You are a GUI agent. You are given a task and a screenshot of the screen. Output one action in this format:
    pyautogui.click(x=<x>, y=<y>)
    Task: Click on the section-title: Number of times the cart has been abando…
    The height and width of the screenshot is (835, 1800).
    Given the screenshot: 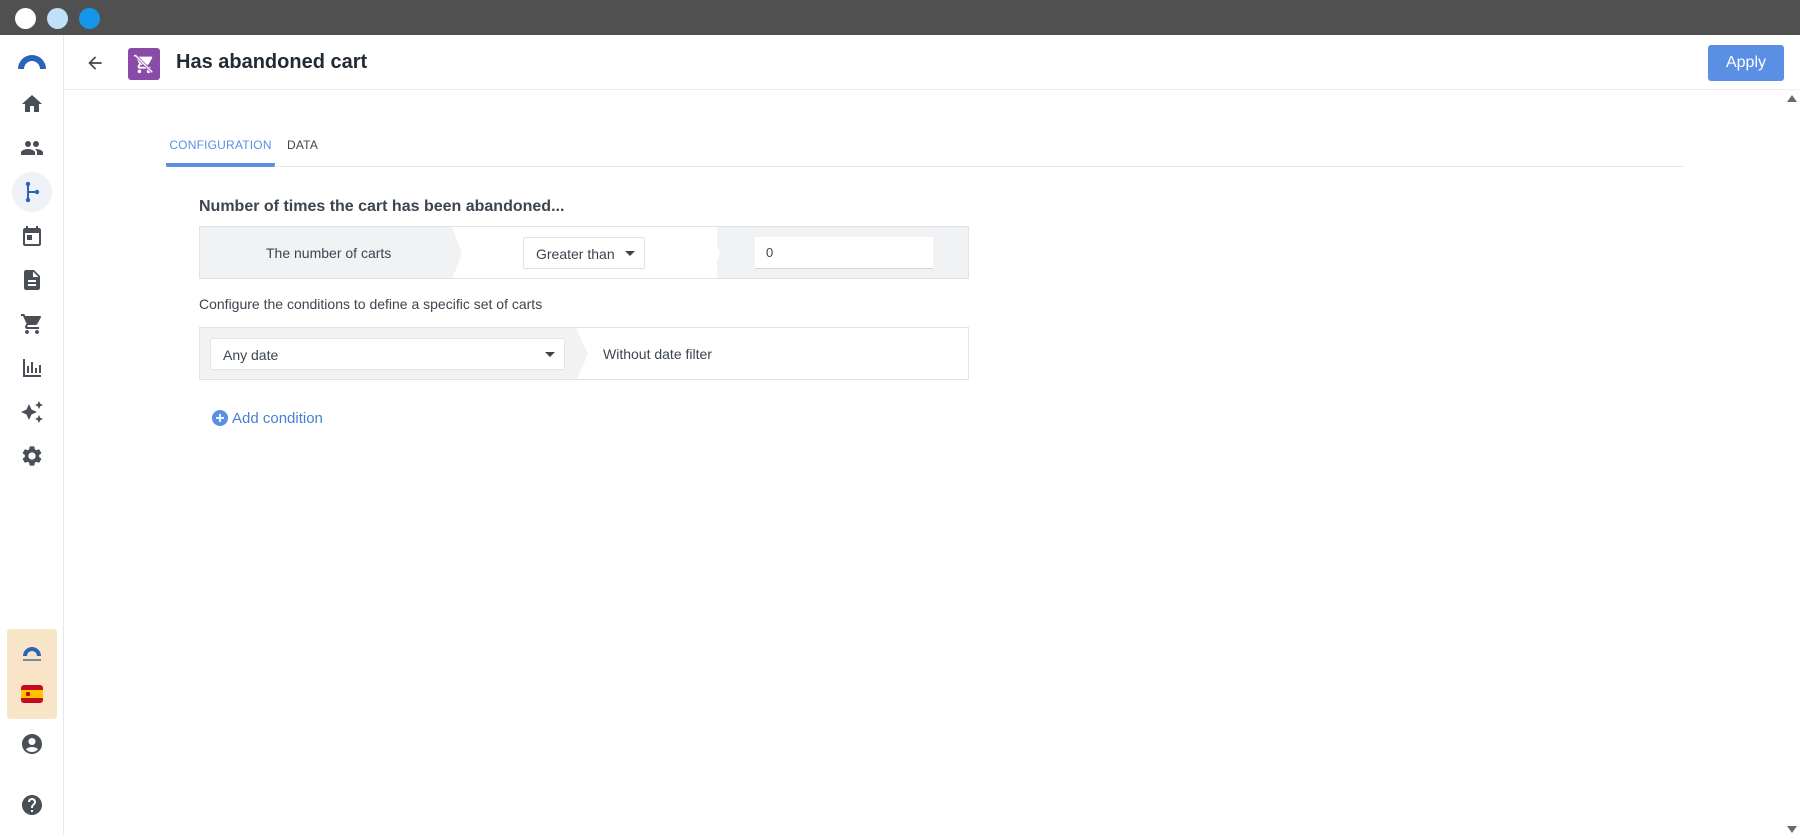 What is the action you would take?
    pyautogui.click(x=382, y=206)
    